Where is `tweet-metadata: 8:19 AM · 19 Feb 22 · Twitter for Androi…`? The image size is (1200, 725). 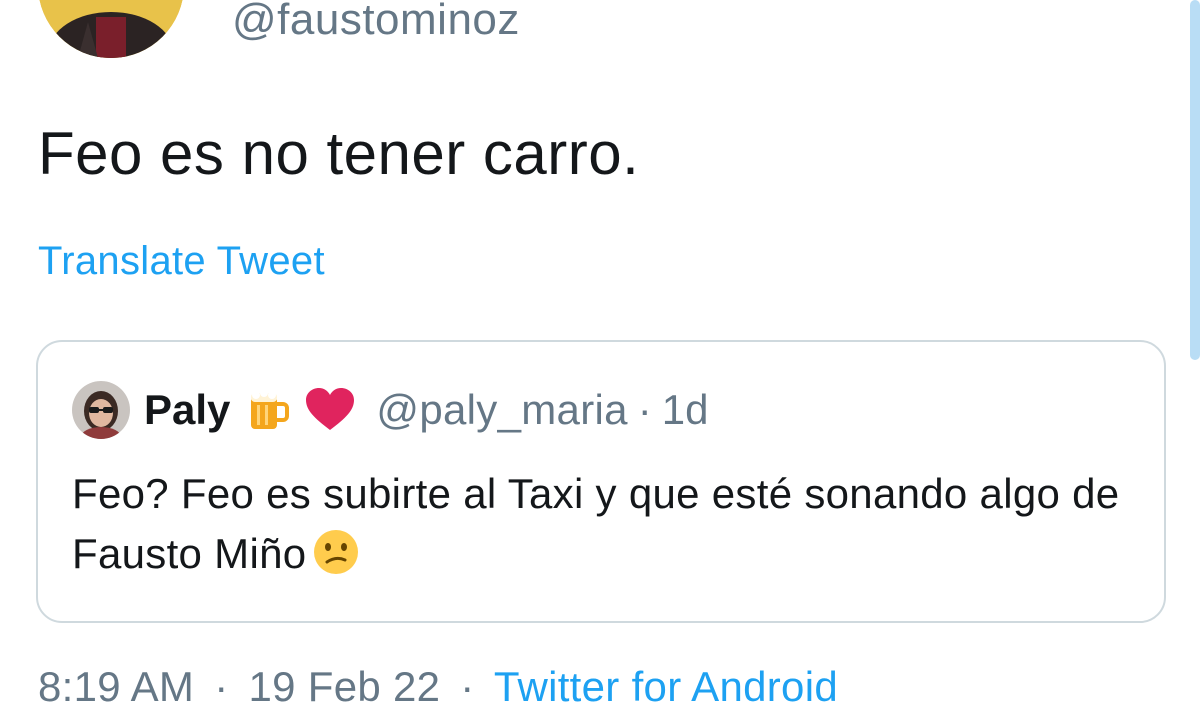
tweet-metadata: 8:19 AM · 19 Feb 22 · Twitter for Androi… is located at coordinates (438, 687).